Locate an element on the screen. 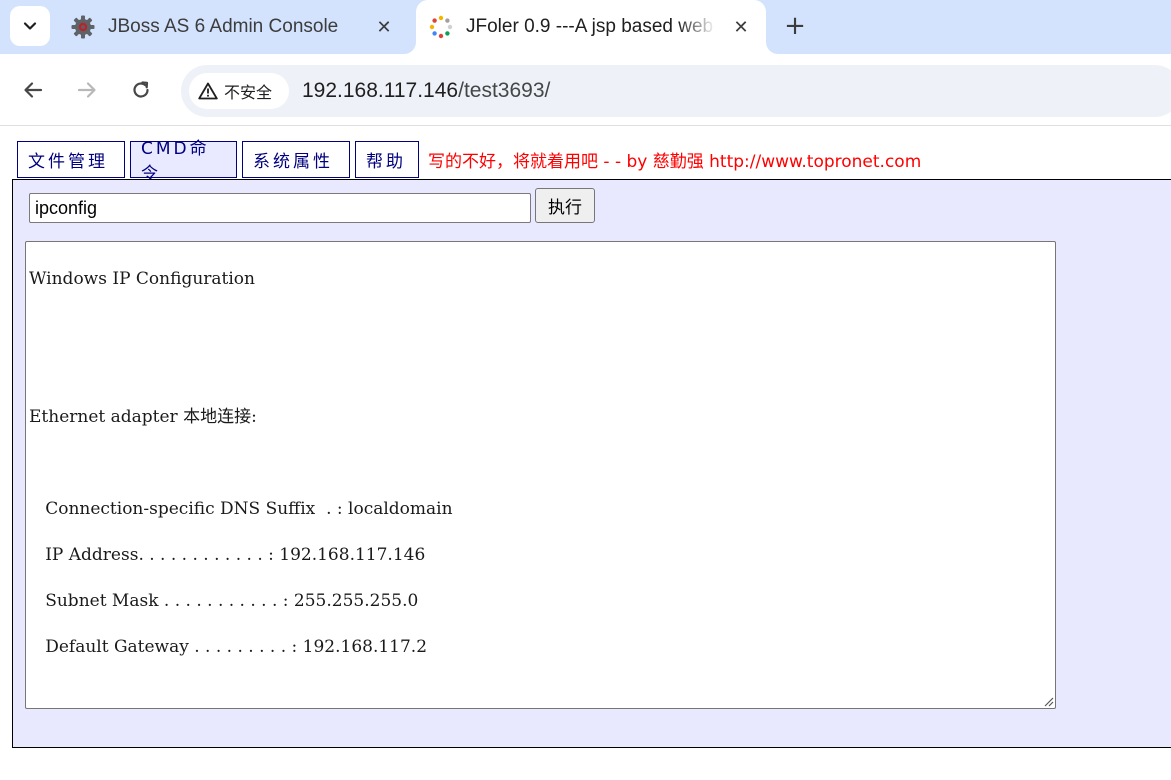  browser-toolbar: 不安全 192.168.117.146/test3693/ is located at coordinates (585, 90).